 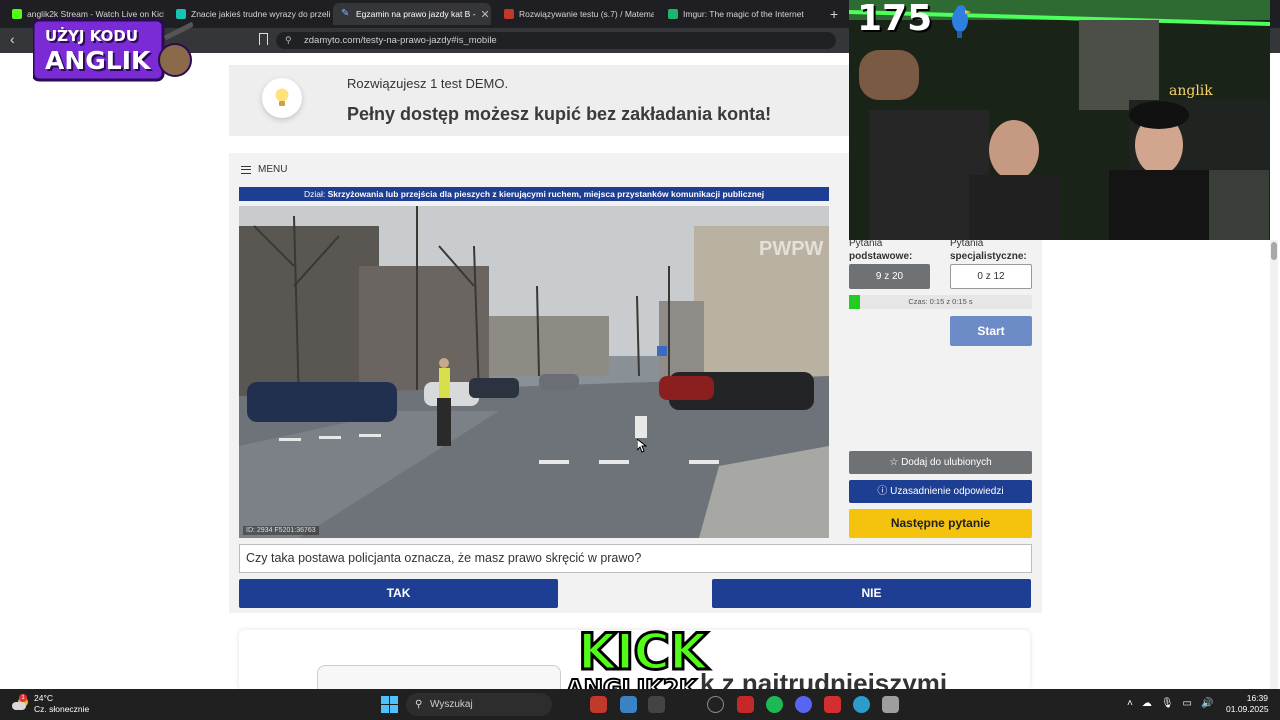 I want to click on mouse-cursor-icon, so click(x=642, y=446).